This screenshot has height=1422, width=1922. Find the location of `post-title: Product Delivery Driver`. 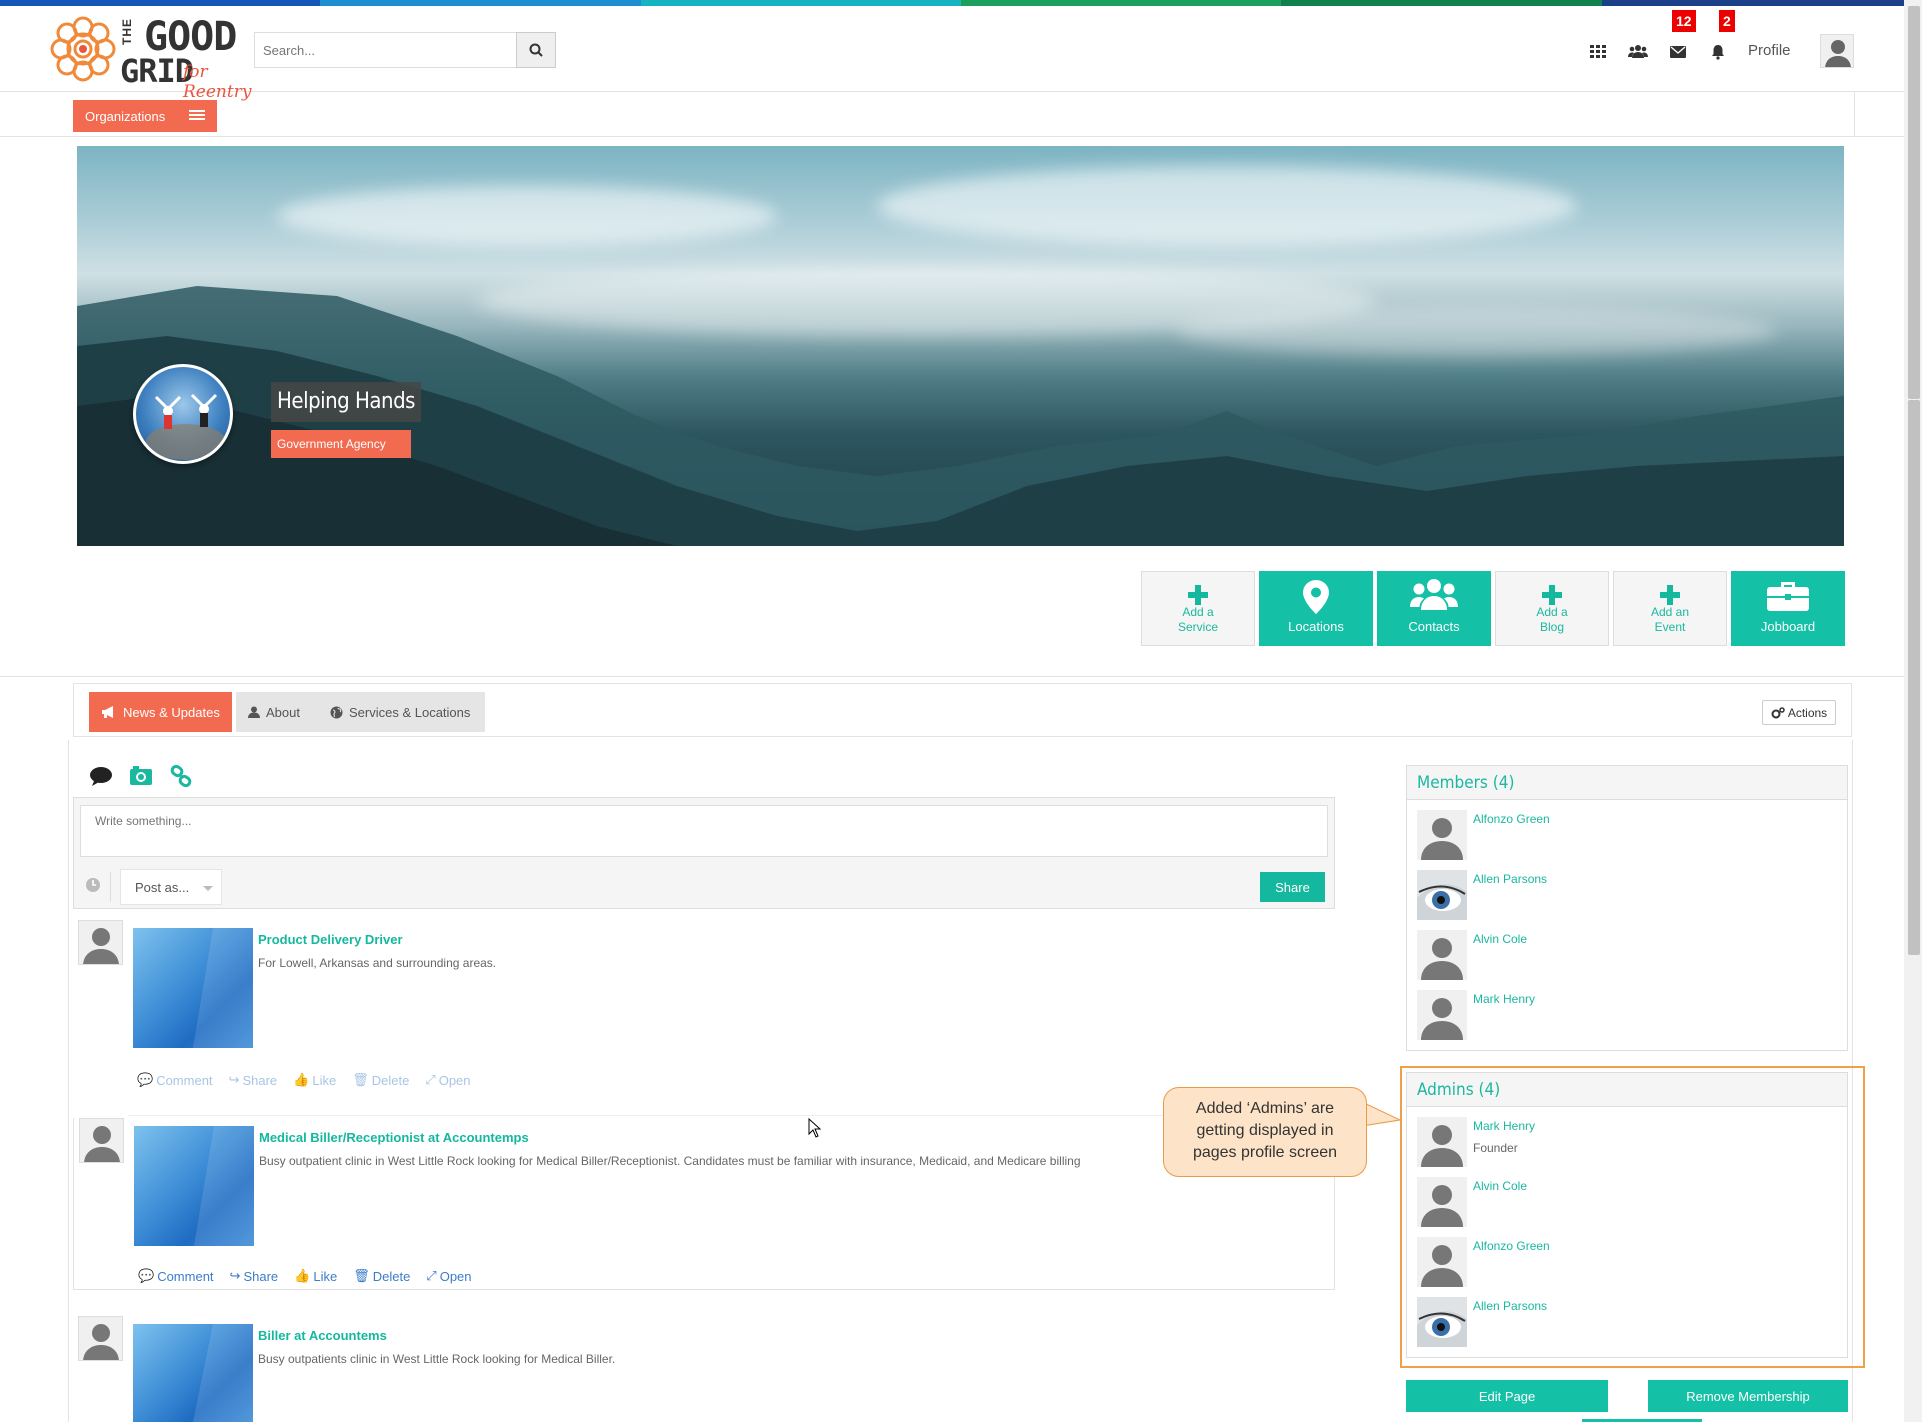

post-title: Product Delivery Driver is located at coordinates (330, 939).